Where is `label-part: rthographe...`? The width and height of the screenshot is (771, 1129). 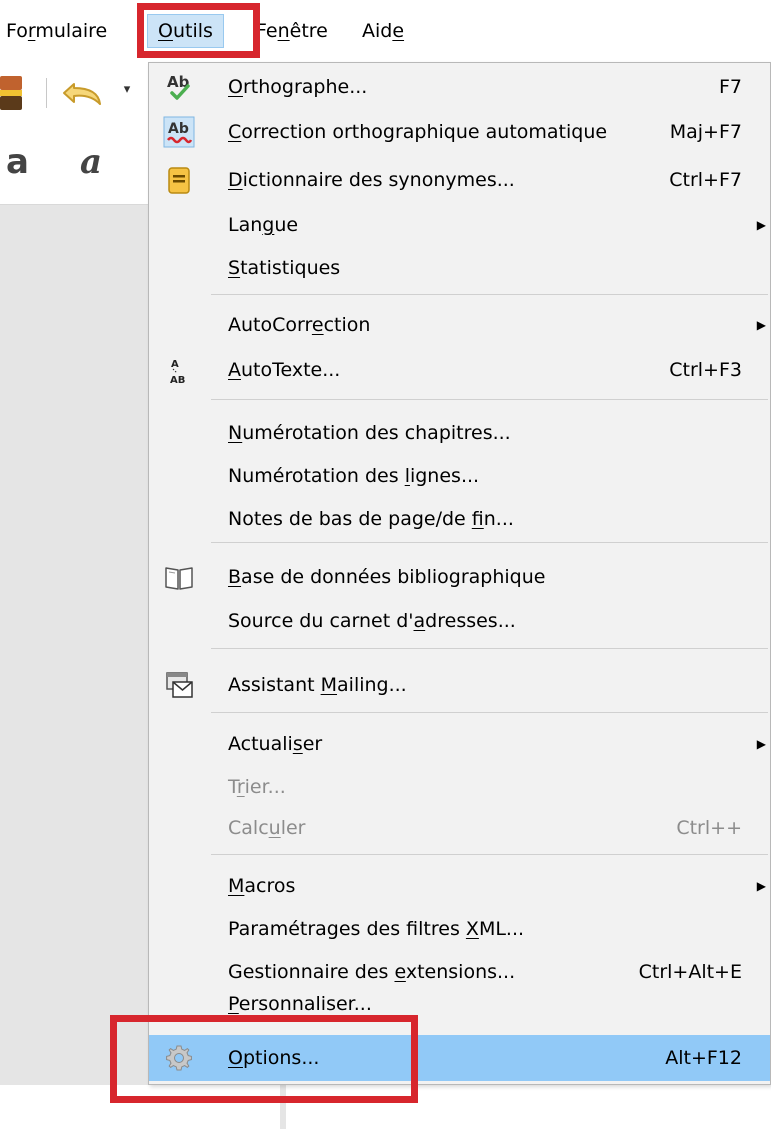 label-part: rthographe... is located at coordinates (305, 87).